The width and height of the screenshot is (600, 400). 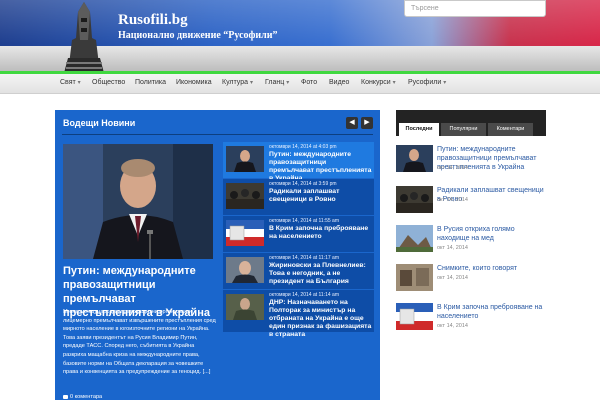 I want to click on featured-image, so click(x=138, y=201).